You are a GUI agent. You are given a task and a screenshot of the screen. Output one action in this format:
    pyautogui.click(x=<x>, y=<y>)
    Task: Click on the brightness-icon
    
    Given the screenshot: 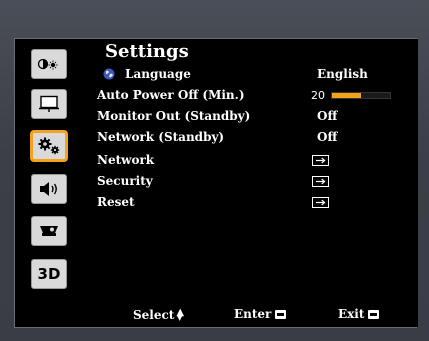 What is the action you would take?
    pyautogui.click(x=47, y=64)
    